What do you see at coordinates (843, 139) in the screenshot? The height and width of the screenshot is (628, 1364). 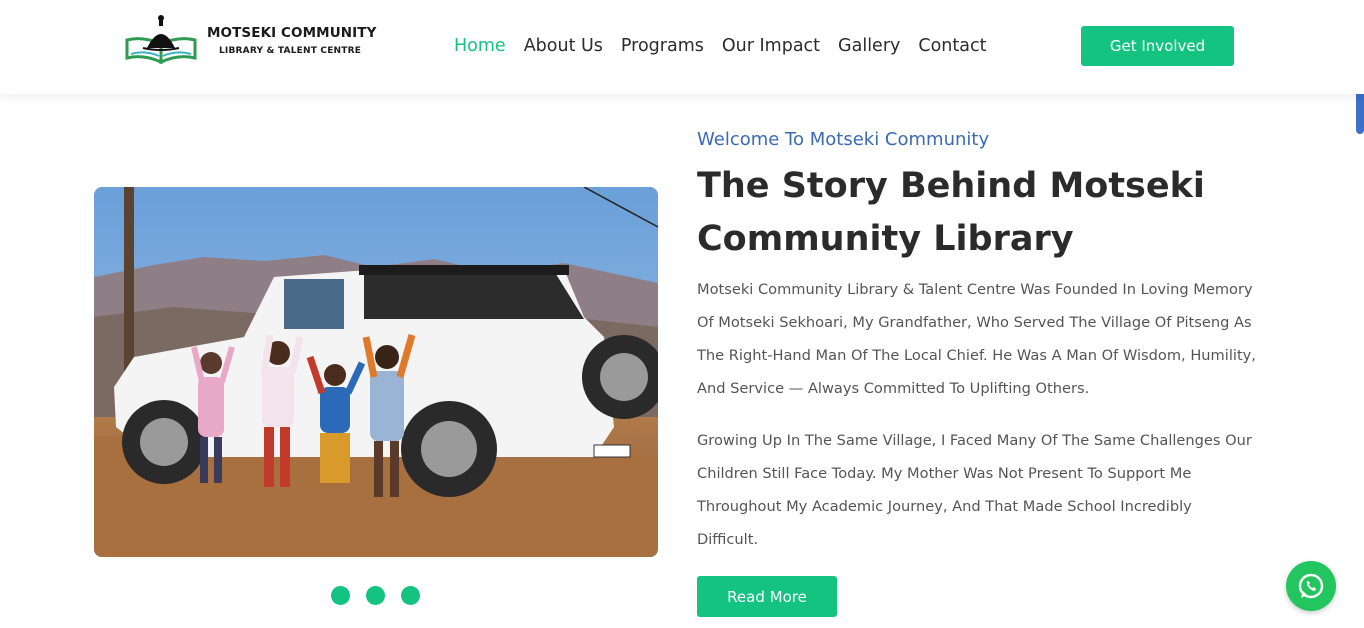 I see `welcome-subtitle: Welcome To Motseki Community` at bounding box center [843, 139].